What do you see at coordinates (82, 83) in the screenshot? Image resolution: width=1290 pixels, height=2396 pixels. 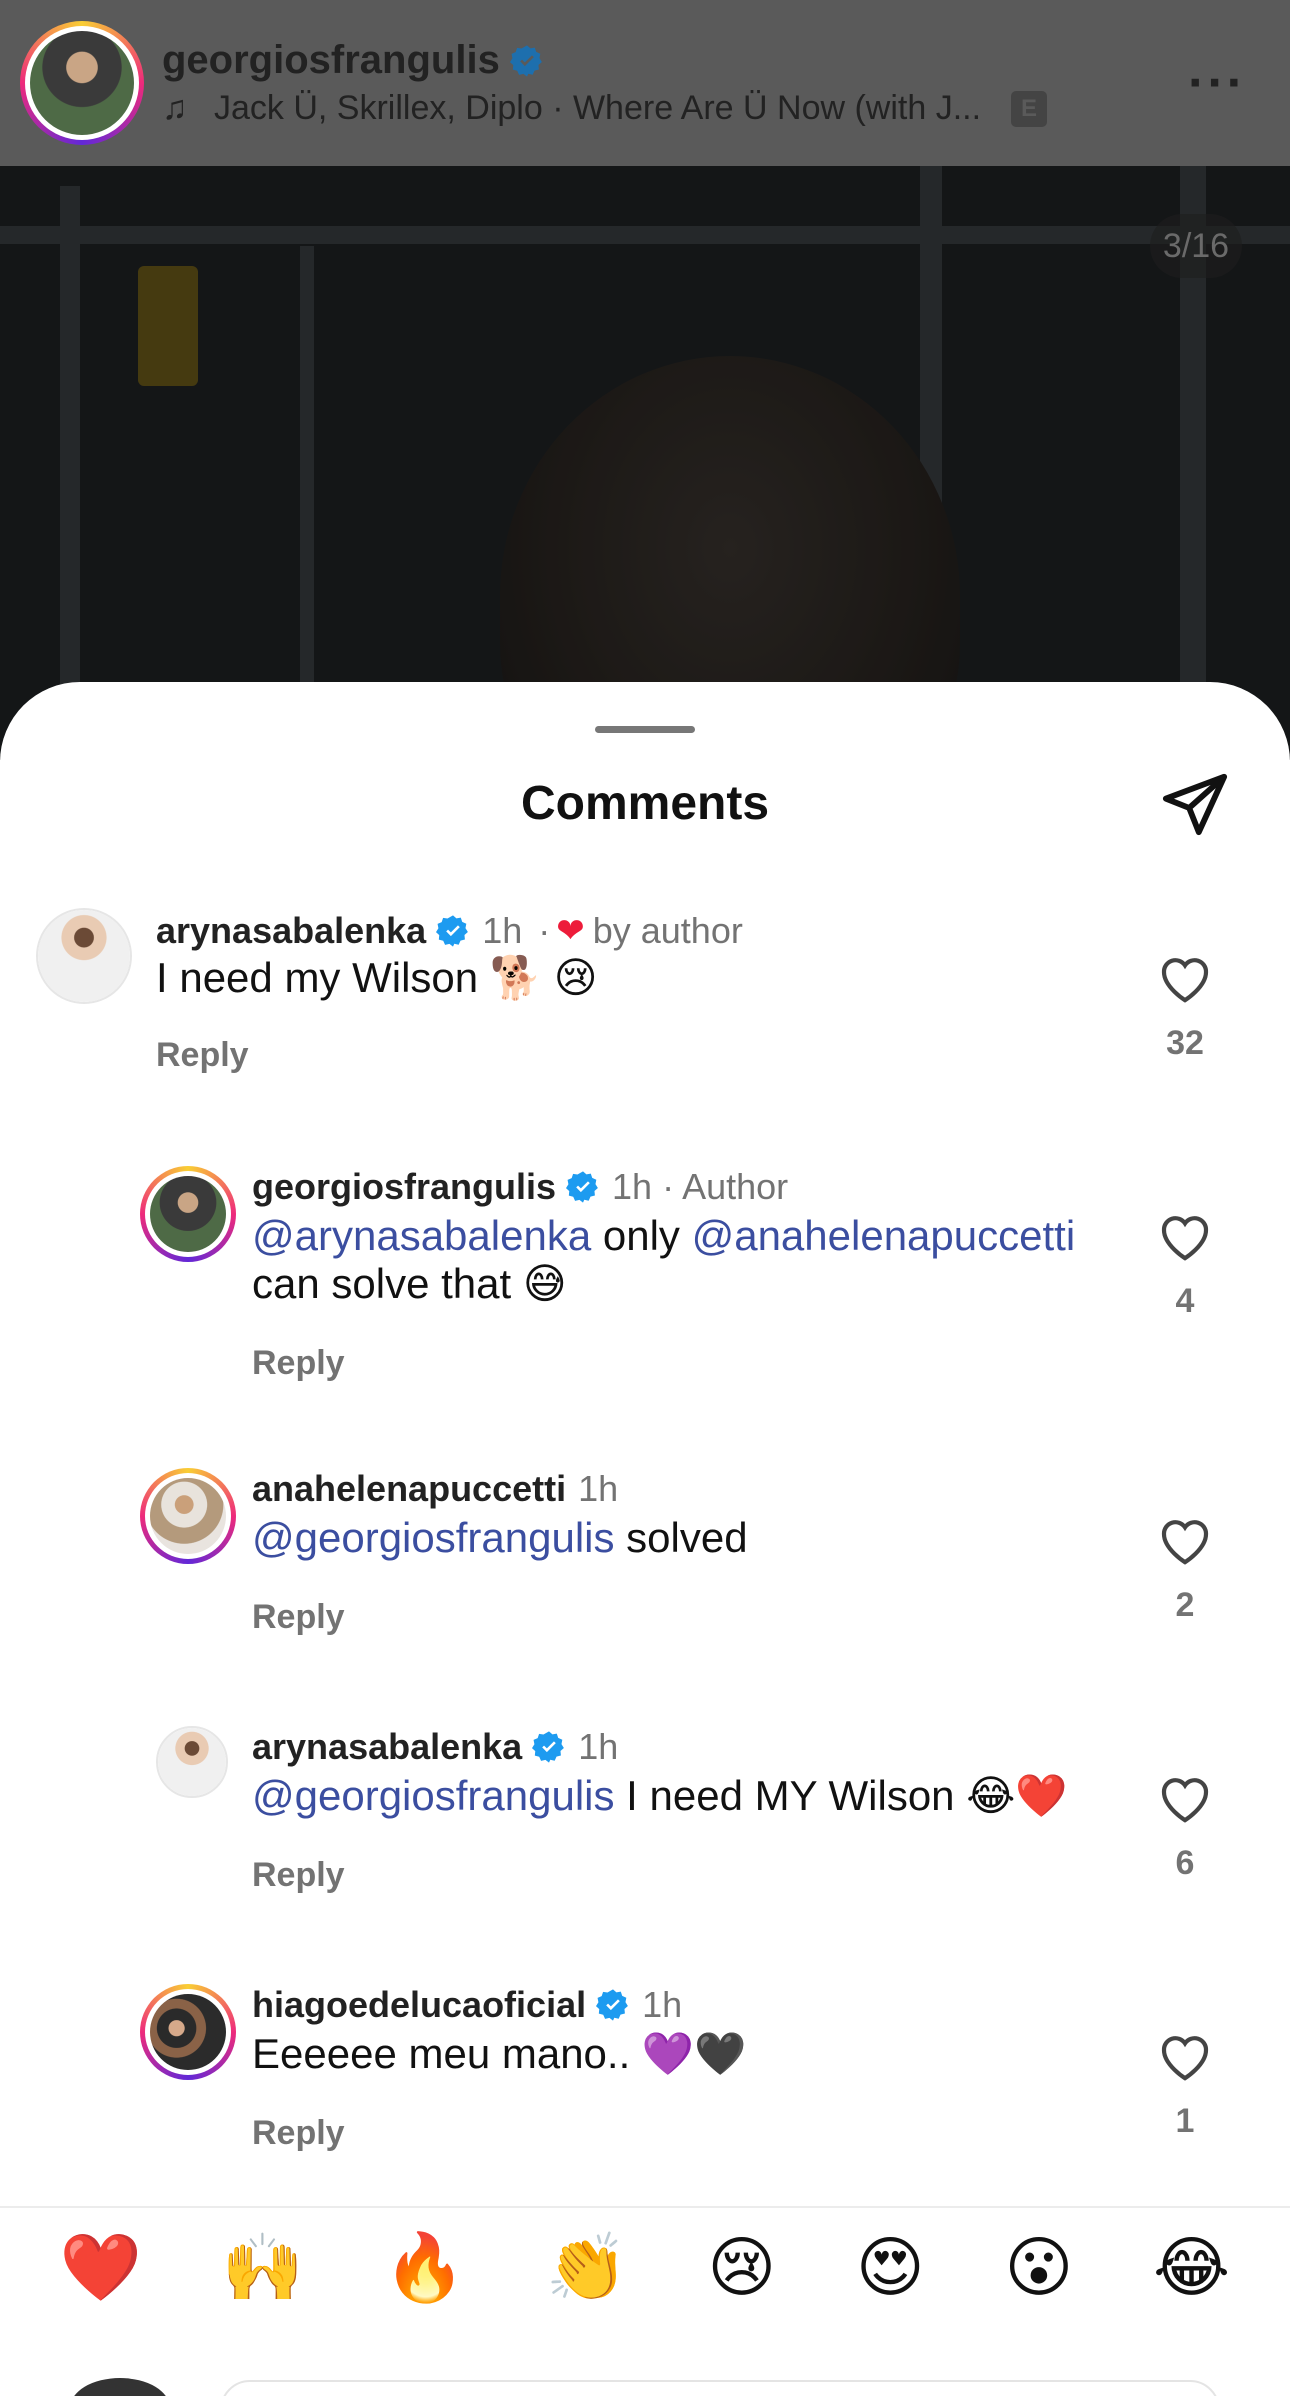 I see `post-author-avatar` at bounding box center [82, 83].